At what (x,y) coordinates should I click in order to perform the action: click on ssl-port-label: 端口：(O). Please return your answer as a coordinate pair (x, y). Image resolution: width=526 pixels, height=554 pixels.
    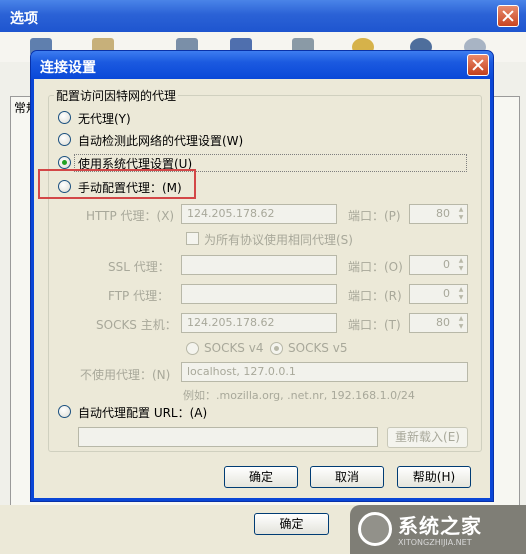
    Looking at the image, I should click on (375, 267).